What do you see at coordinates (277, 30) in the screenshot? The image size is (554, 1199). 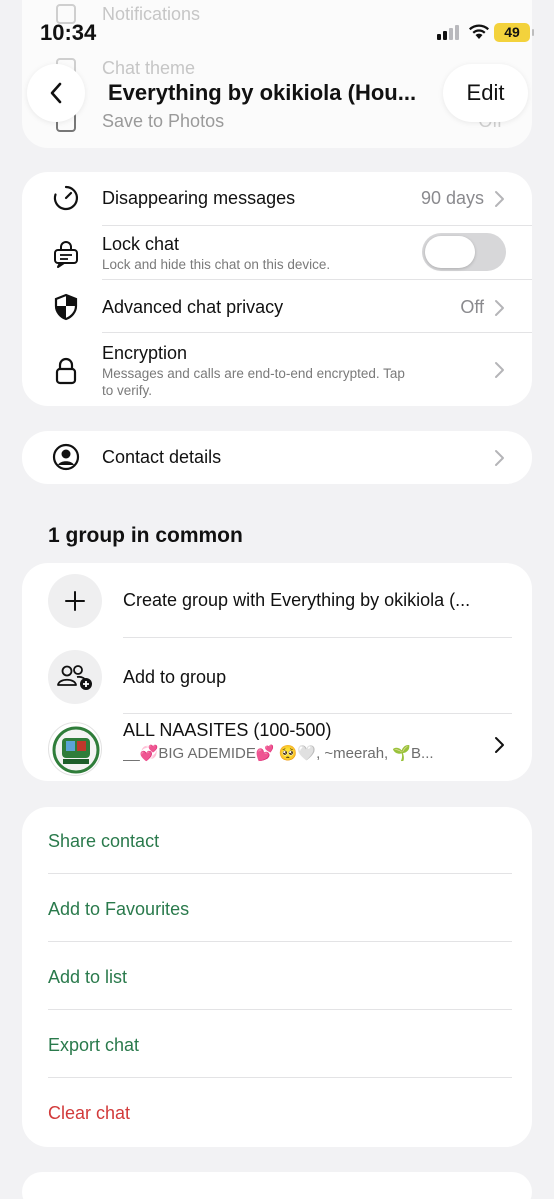 I see `status-bar: 10:34 49` at bounding box center [277, 30].